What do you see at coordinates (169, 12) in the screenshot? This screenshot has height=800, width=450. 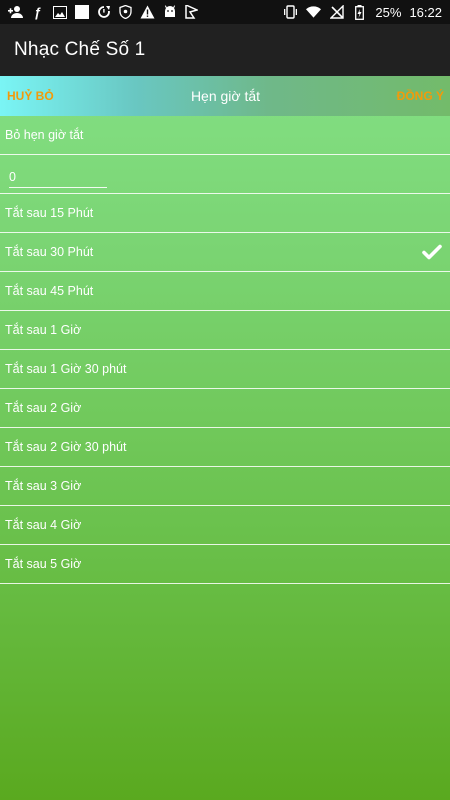 I see `android-icon` at bounding box center [169, 12].